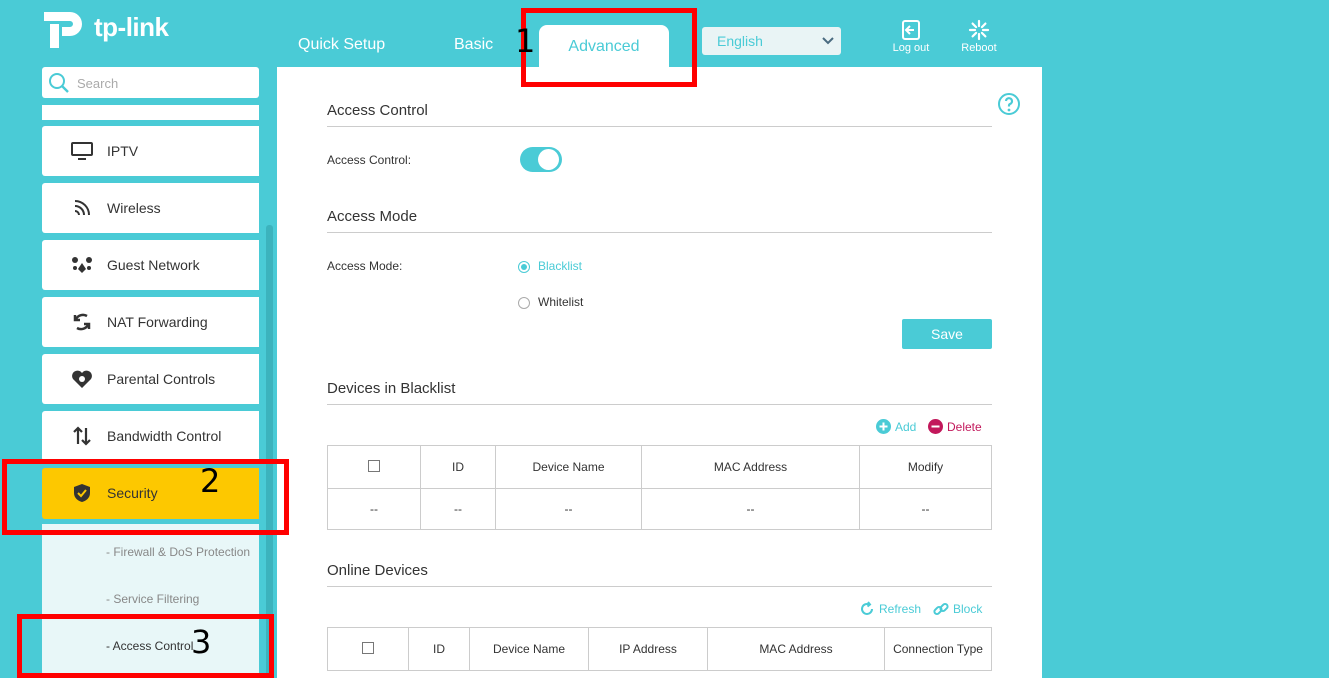  I want to click on search-placeholder: Search, so click(98, 83).